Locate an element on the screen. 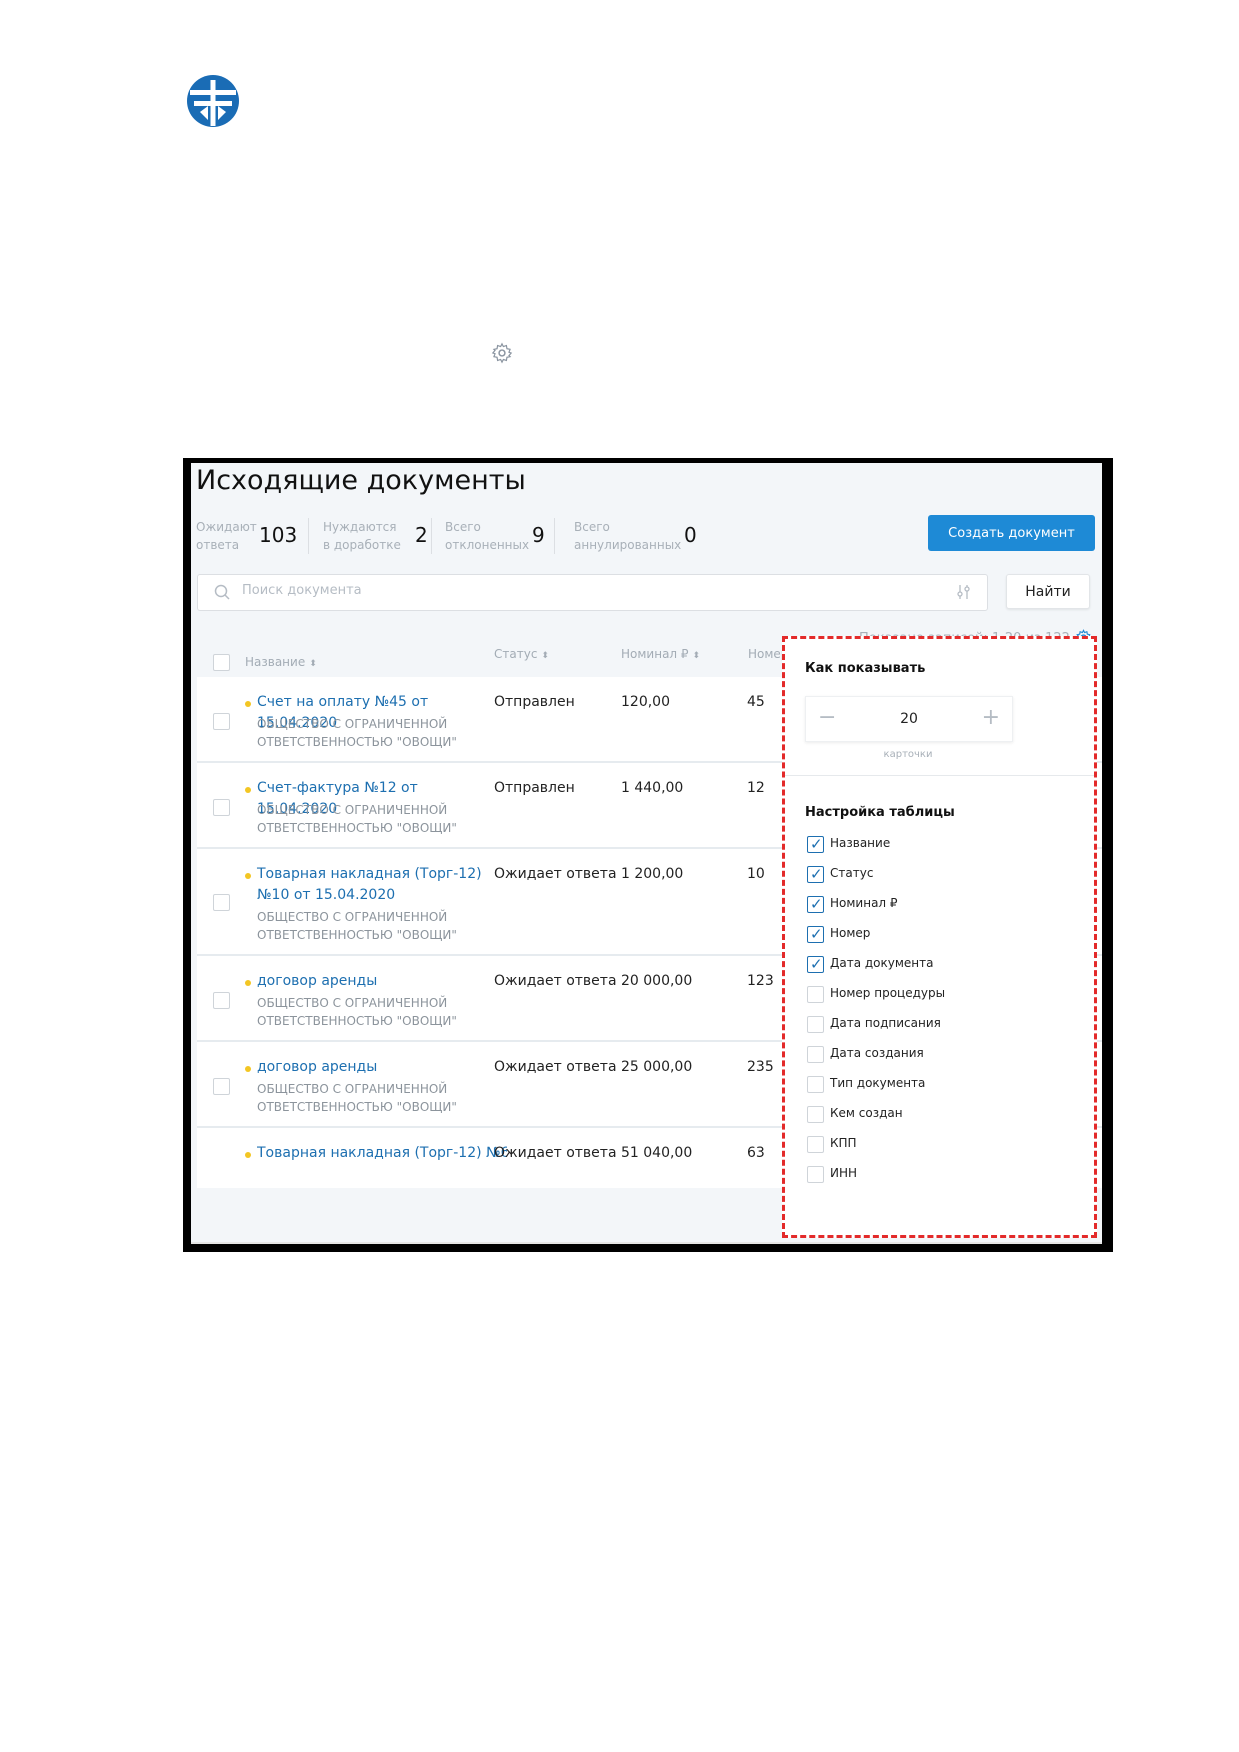 This screenshot has width=1239, height=1752. document-nominal: 1 200,00 is located at coordinates (652, 874).